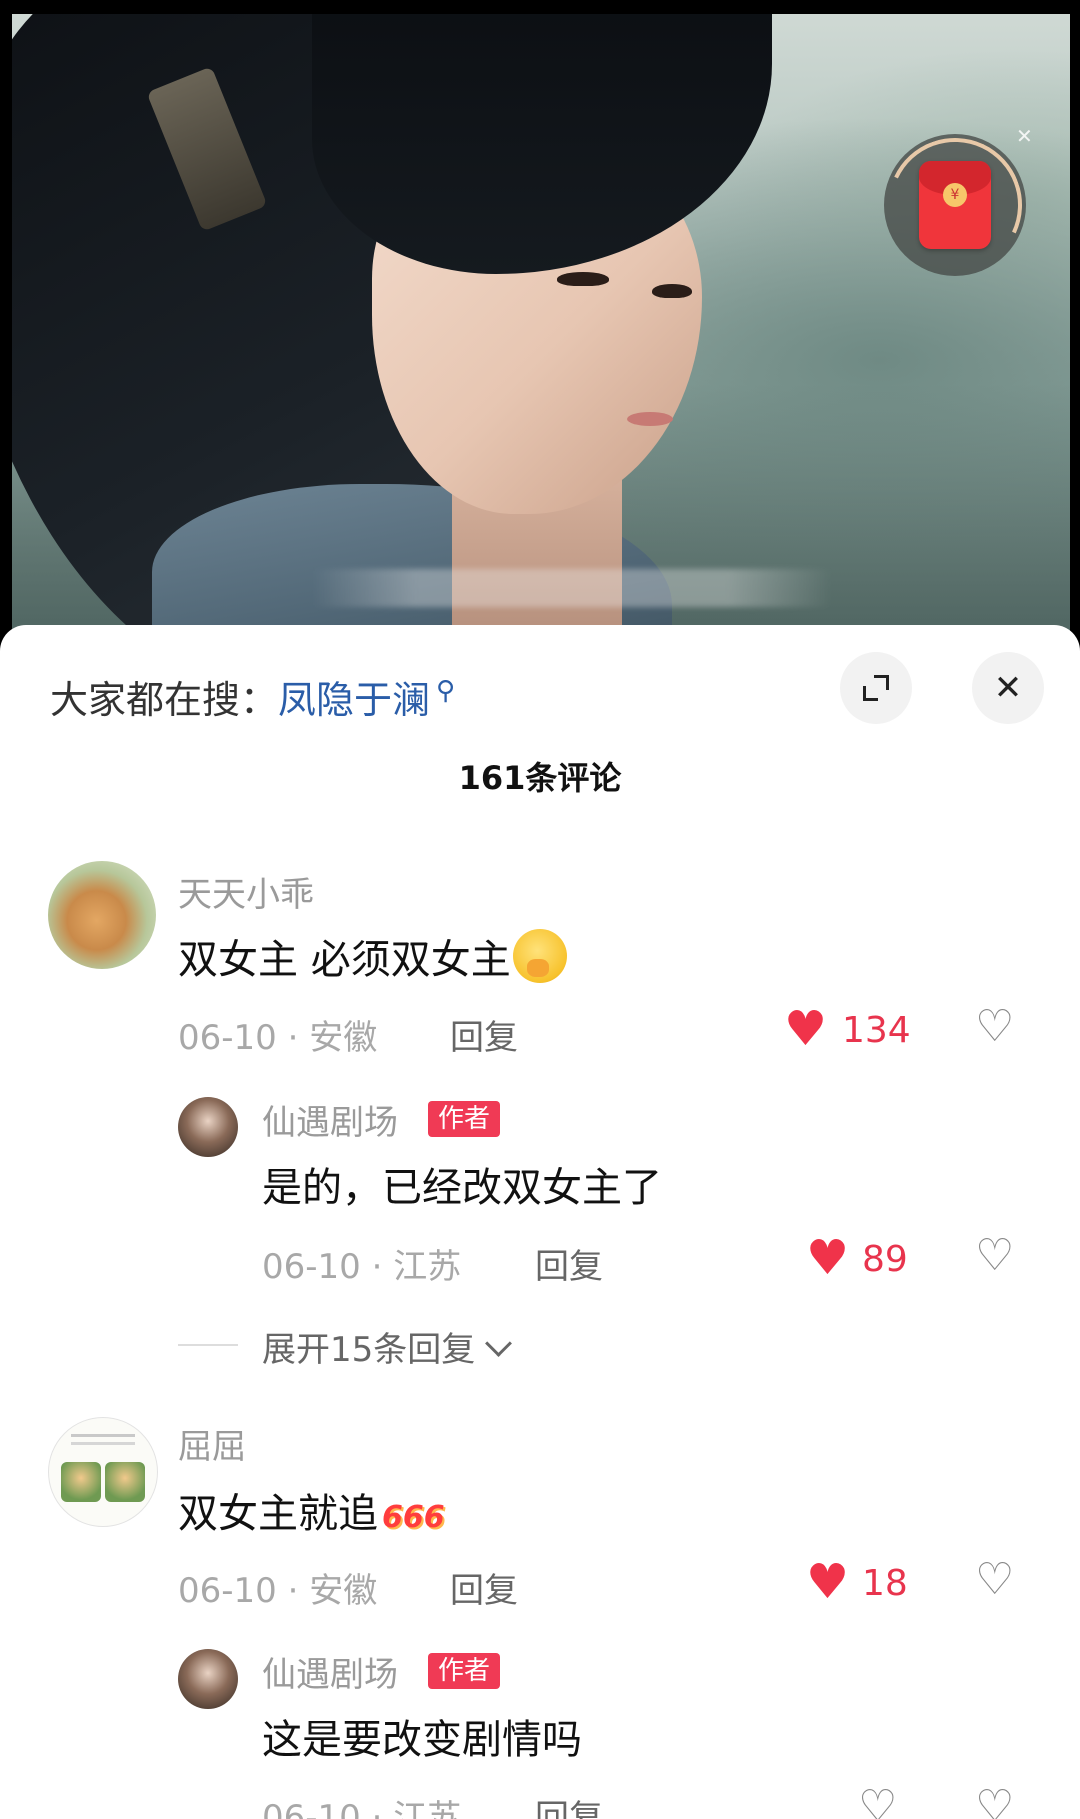 This screenshot has height=1819, width=1080. What do you see at coordinates (446, 691) in the screenshot?
I see `search-icon: ⚲` at bounding box center [446, 691].